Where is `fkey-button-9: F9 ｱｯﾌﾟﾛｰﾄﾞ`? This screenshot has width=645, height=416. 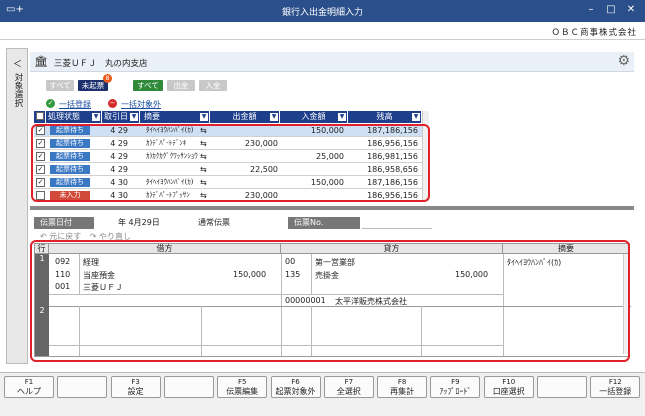
fkey-button-9: F9 ｱｯﾌﾟﾛｰﾄﾞ is located at coordinates (455, 387).